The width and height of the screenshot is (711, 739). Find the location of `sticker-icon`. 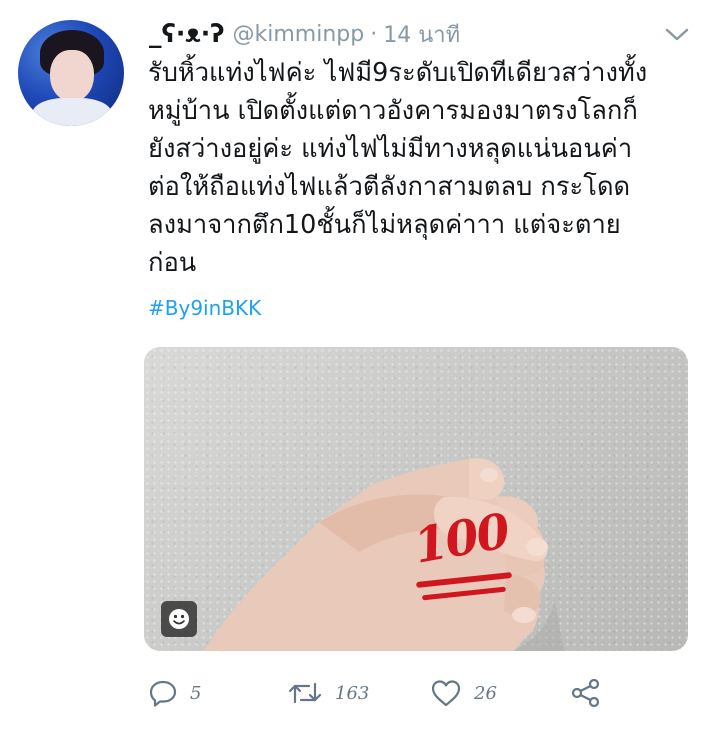

sticker-icon is located at coordinates (179, 619).